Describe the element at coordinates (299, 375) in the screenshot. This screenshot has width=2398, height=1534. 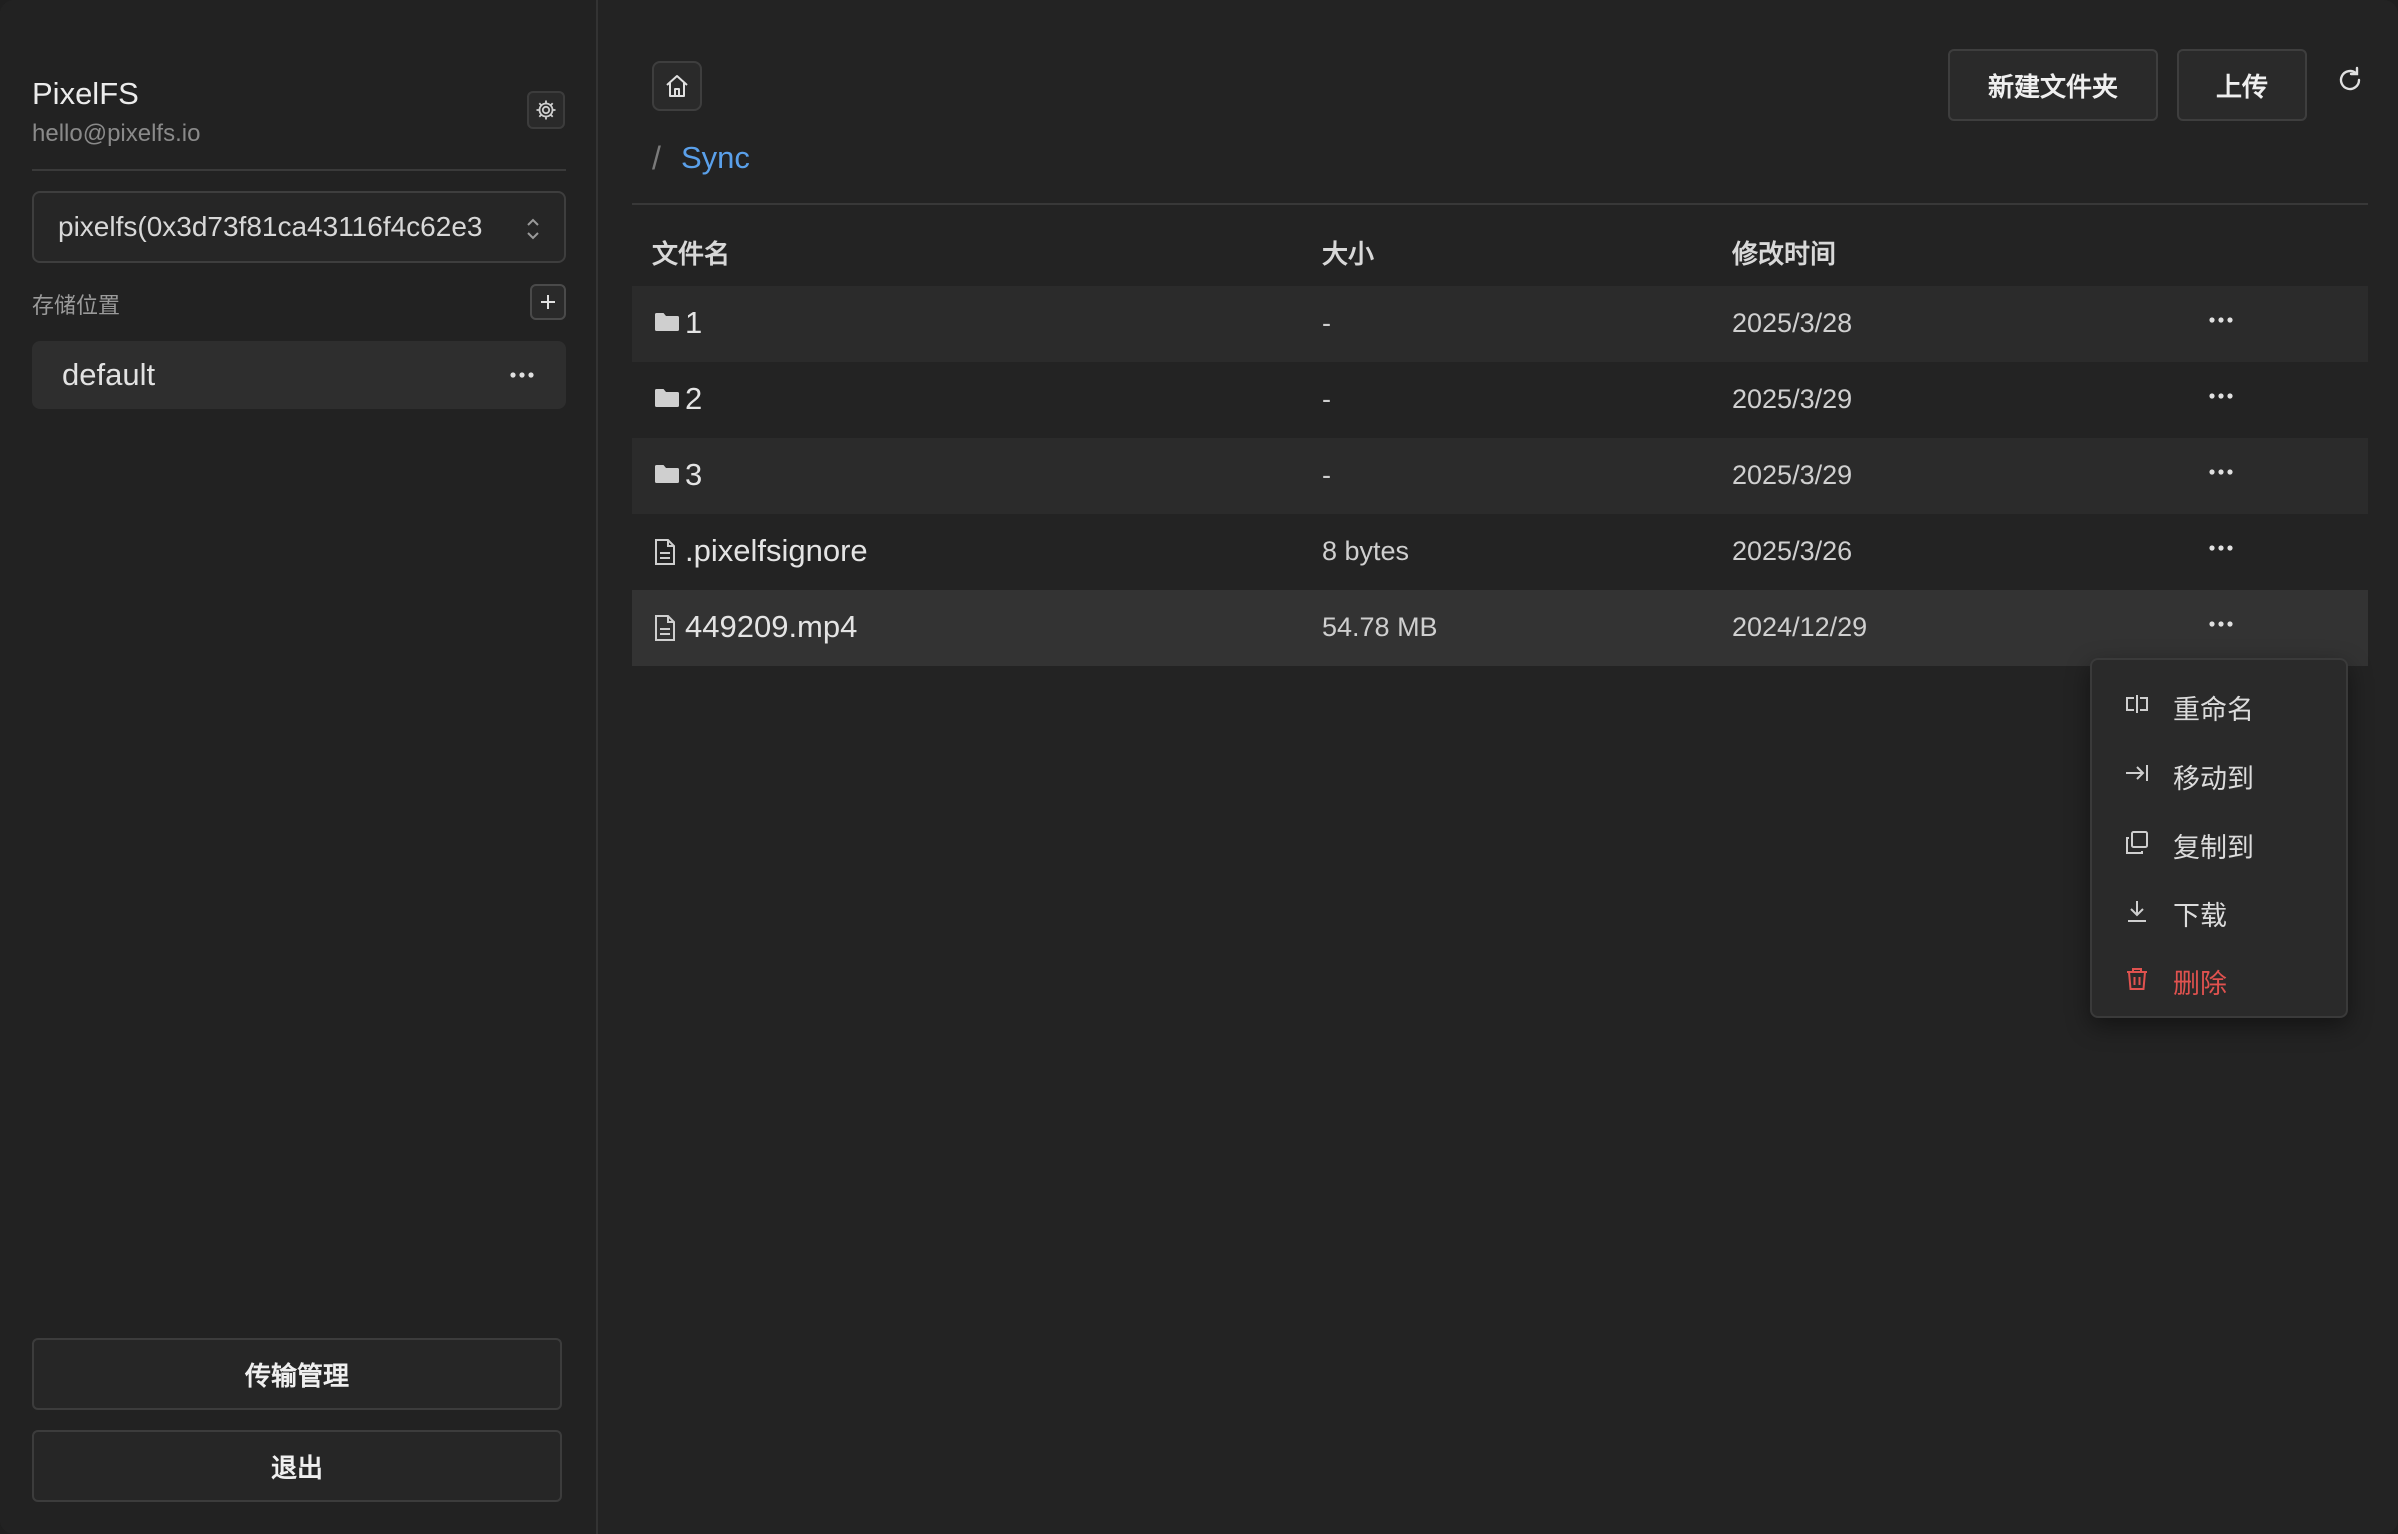
I see `storage-item-default: default` at that location.